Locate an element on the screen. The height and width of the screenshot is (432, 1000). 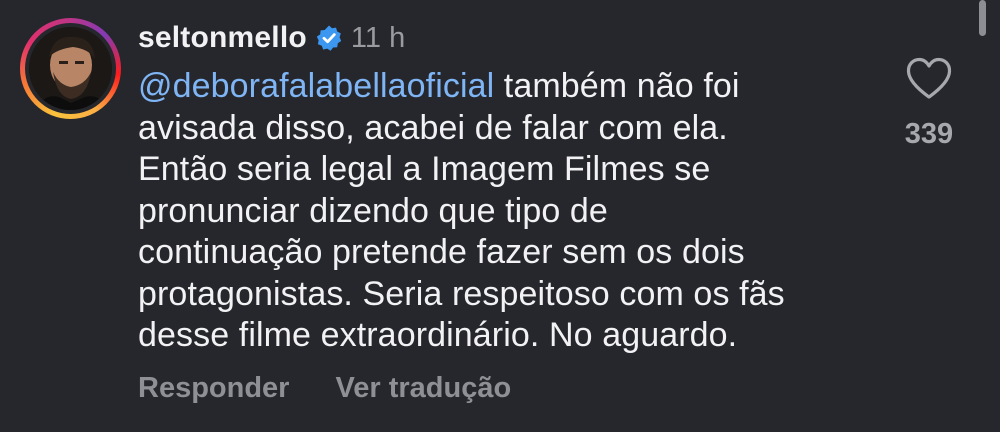
story-ring is located at coordinates (70, 68).